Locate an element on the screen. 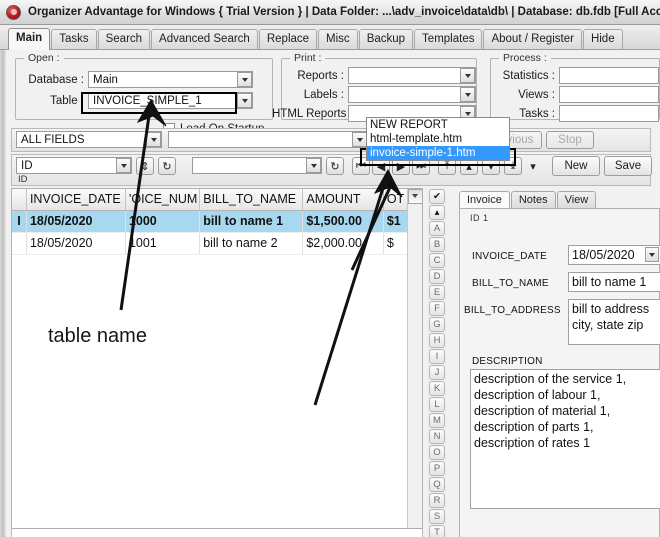  bill-to-address-line-2: city, state zip is located at coordinates (608, 325).